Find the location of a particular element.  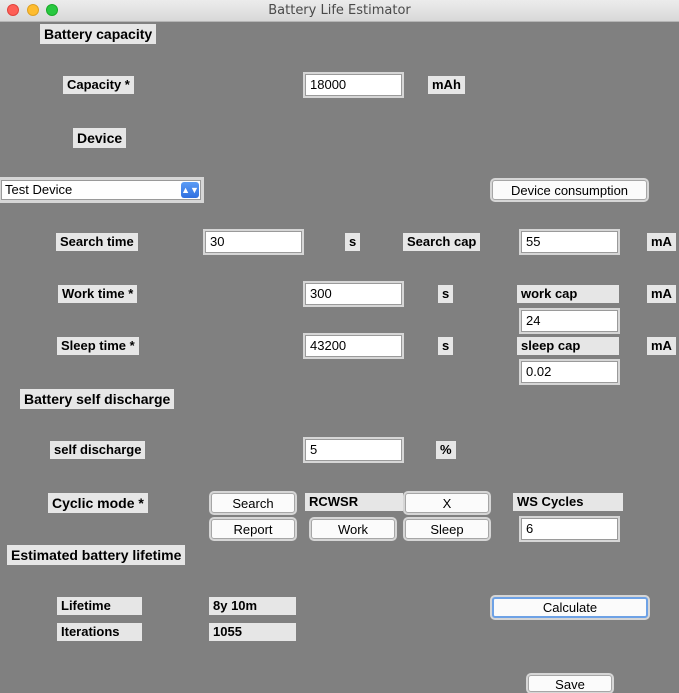

battery-capacity-heading: Battery capacity is located at coordinates (98, 34).